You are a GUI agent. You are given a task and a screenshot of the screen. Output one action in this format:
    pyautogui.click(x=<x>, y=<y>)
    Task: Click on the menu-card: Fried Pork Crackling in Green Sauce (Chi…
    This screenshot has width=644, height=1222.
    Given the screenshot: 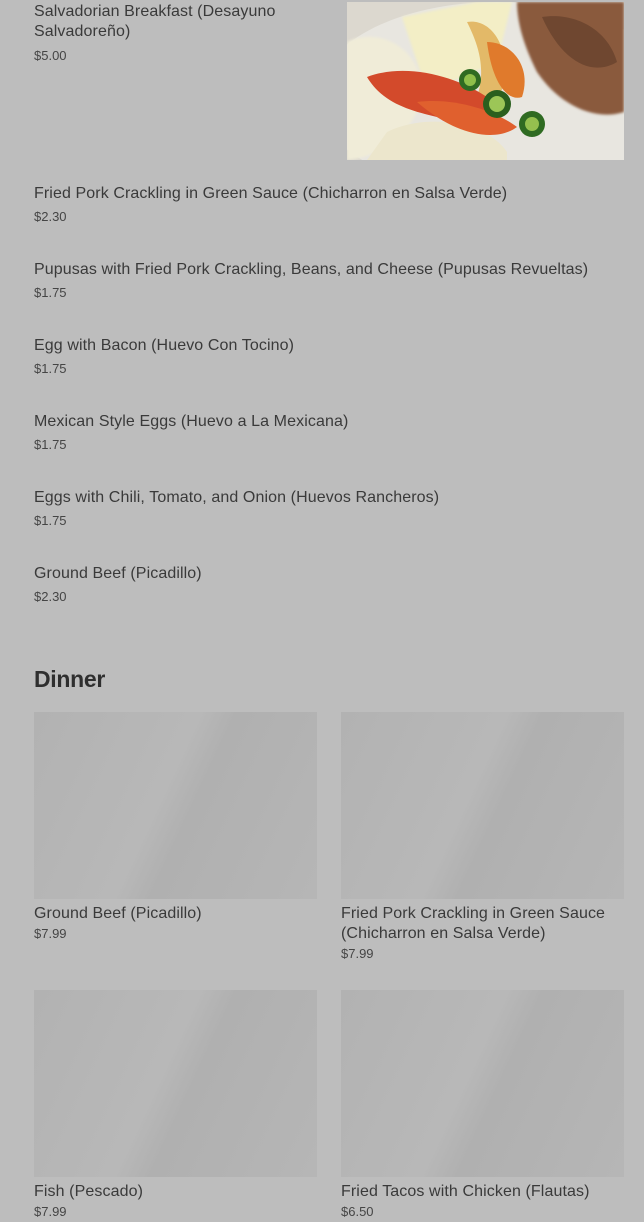 What is the action you would take?
    pyautogui.click(x=482, y=837)
    